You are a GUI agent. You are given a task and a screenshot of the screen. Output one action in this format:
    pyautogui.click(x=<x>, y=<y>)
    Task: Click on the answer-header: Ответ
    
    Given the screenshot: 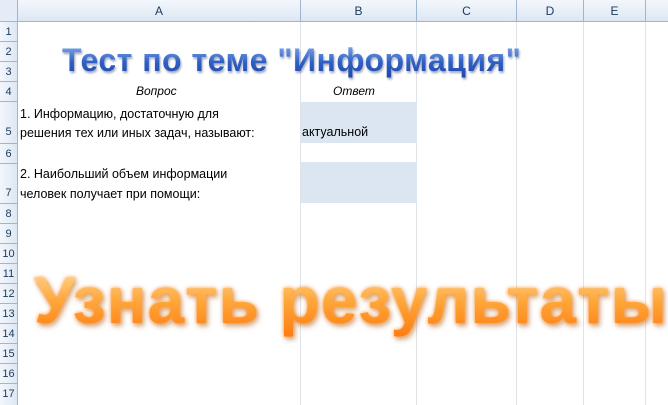 What is the action you would take?
    pyautogui.click(x=354, y=91)
    